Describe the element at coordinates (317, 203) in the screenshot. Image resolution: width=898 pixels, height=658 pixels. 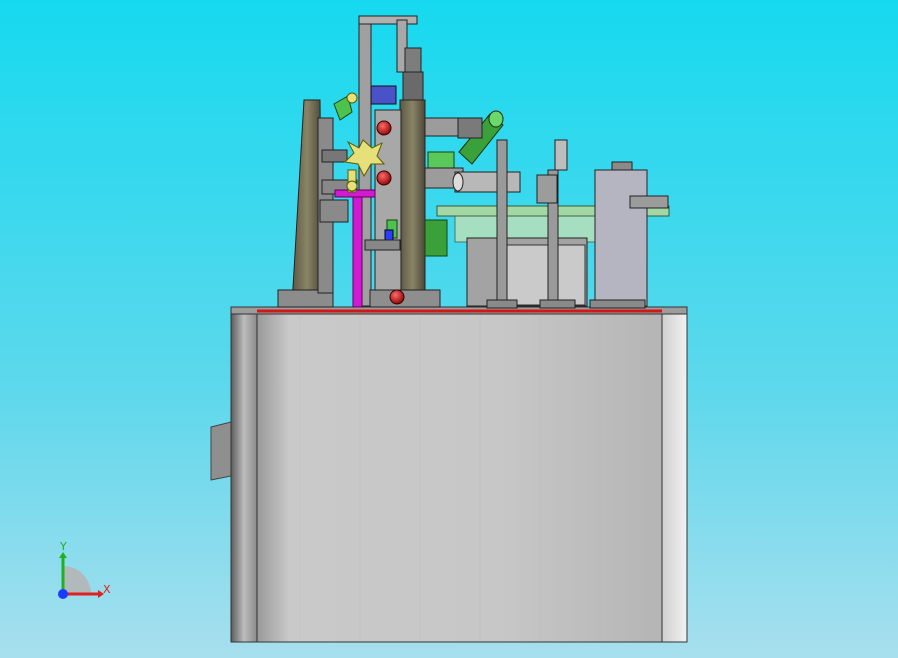
I see `left-column-assembly` at that location.